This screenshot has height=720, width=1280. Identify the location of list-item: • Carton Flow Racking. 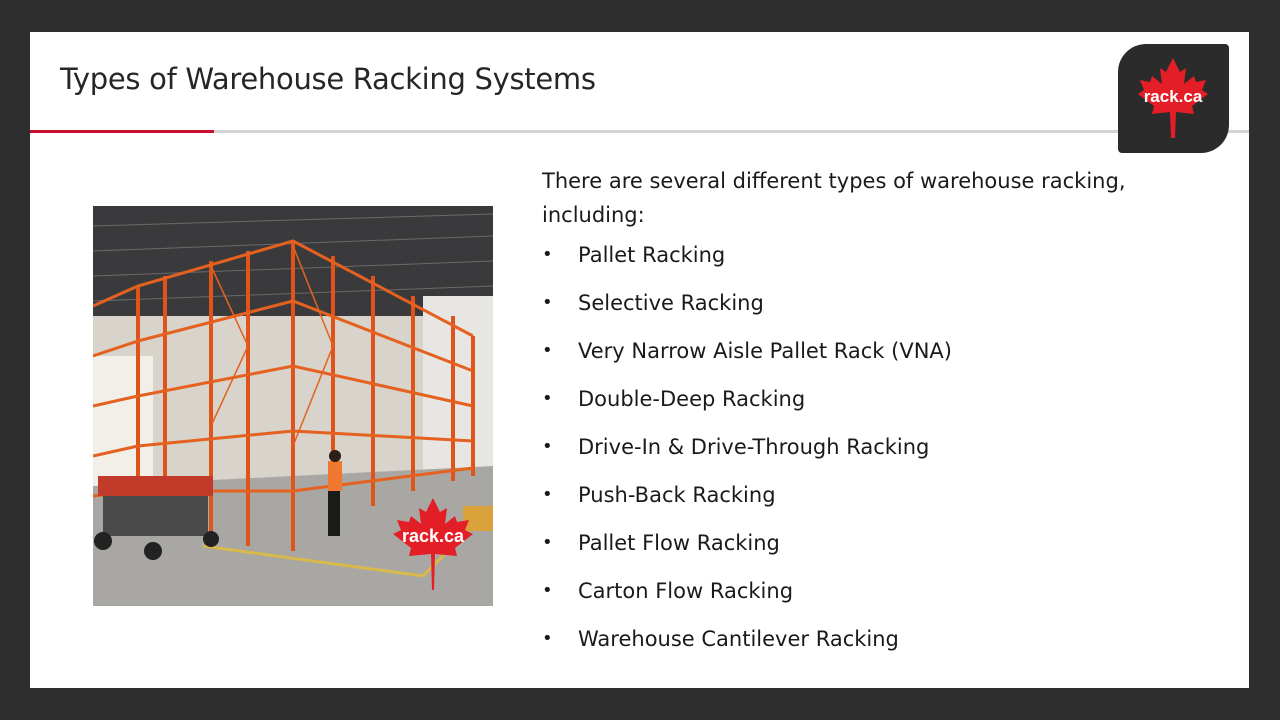
(852, 598).